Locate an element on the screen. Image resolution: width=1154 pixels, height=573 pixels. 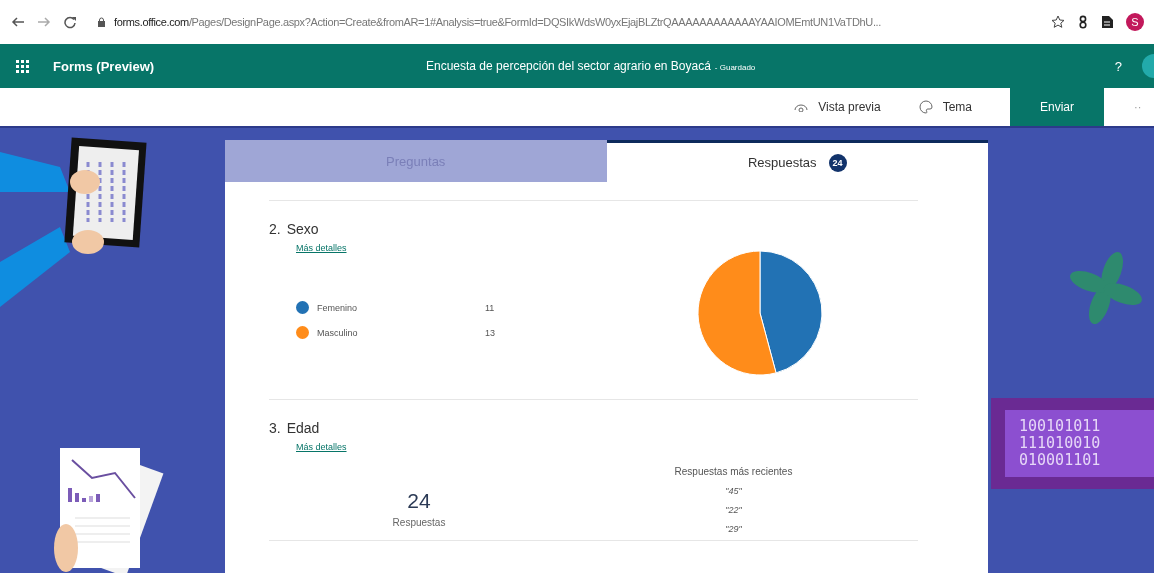
question-number: 3. is located at coordinates (275, 428).